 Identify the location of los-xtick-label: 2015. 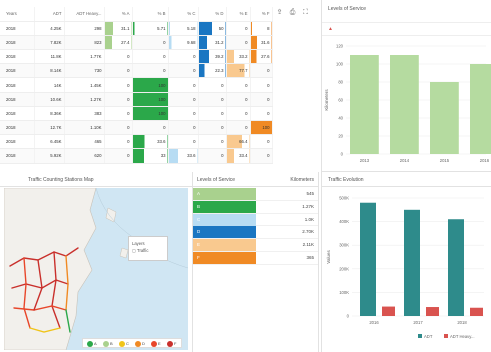
(445, 160).